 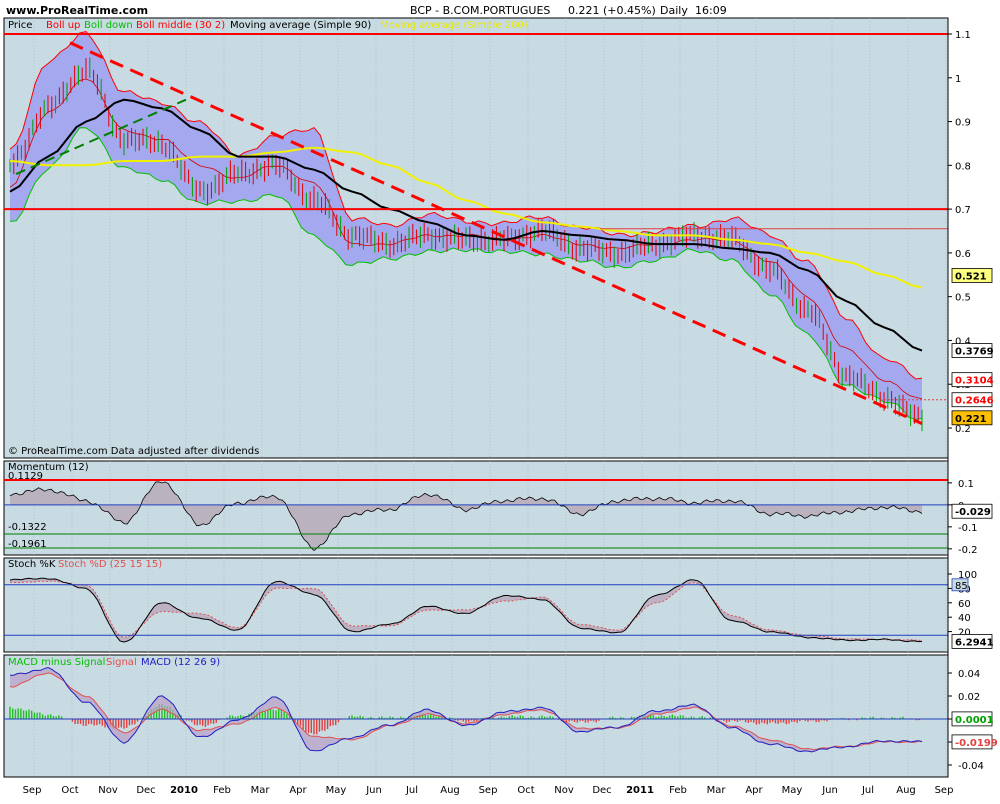 What do you see at coordinates (974, 642) in the screenshot?
I see `stoch-tag-label: 6.2941` at bounding box center [974, 642].